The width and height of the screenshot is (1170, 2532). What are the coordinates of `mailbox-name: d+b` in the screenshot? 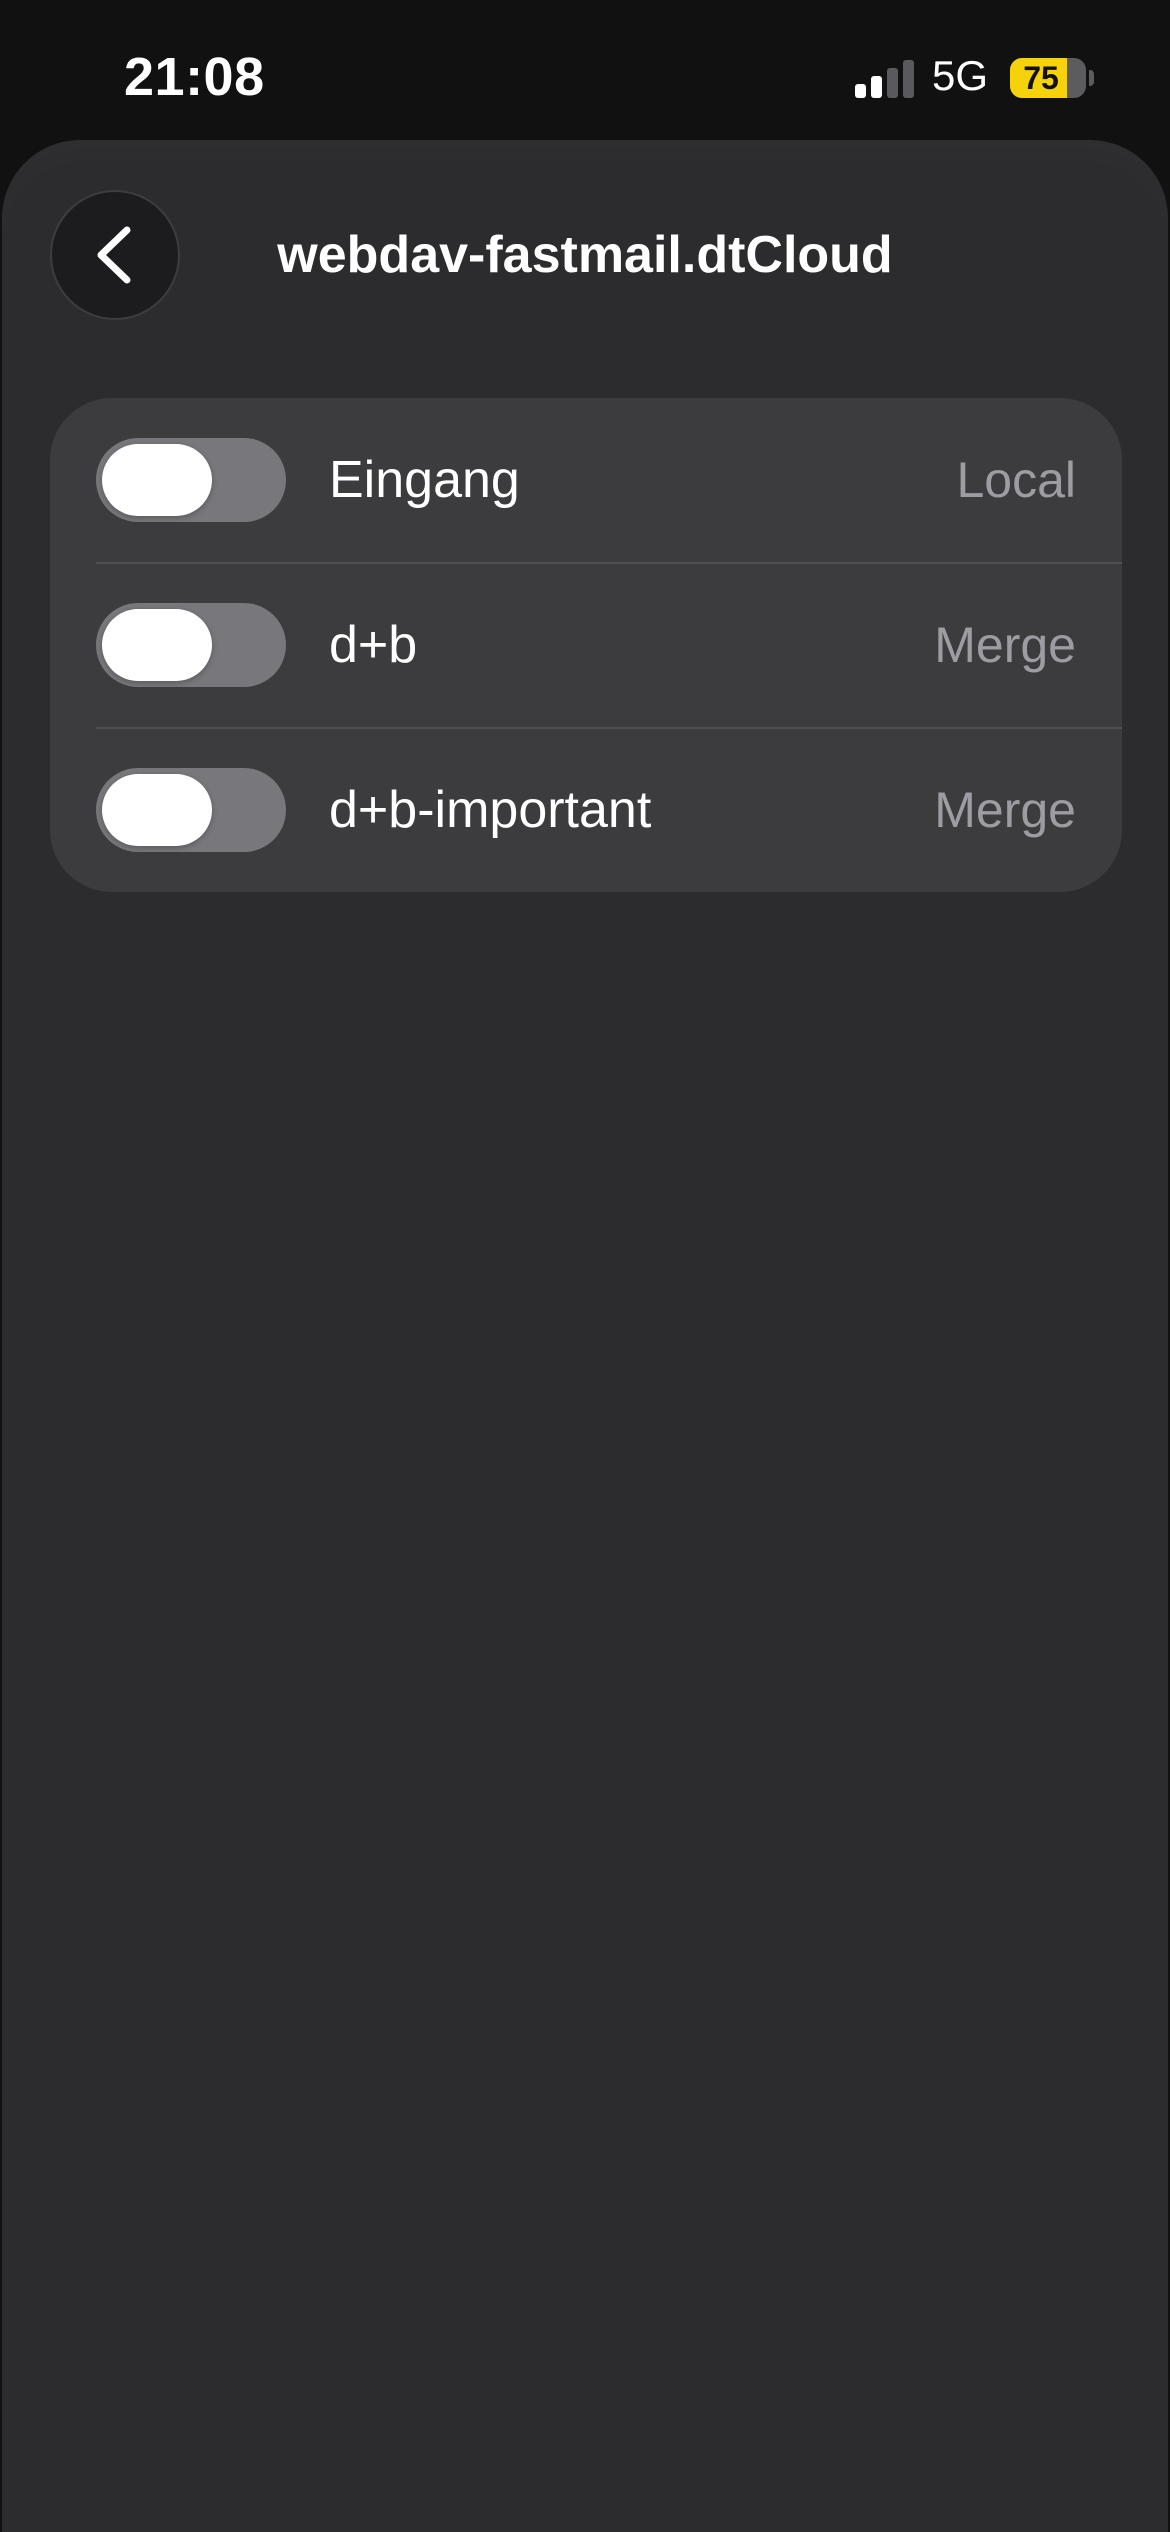 It's located at (373, 645).